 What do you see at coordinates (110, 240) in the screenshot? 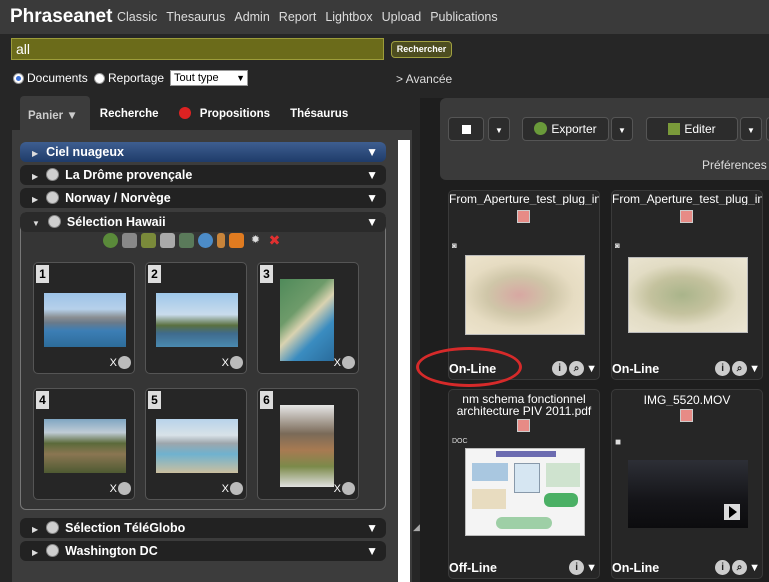
I see `download-icon` at bounding box center [110, 240].